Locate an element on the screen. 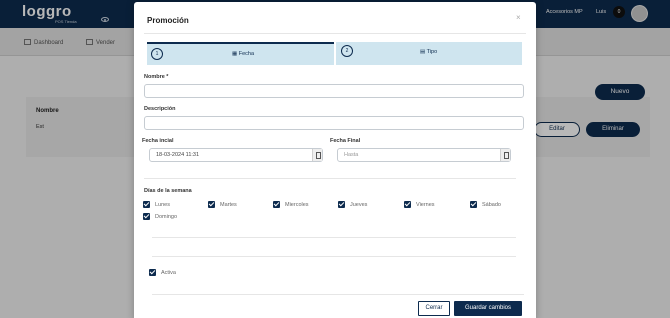 This screenshot has height=318, width=670. nombre-label: Nombre * is located at coordinates (156, 77).